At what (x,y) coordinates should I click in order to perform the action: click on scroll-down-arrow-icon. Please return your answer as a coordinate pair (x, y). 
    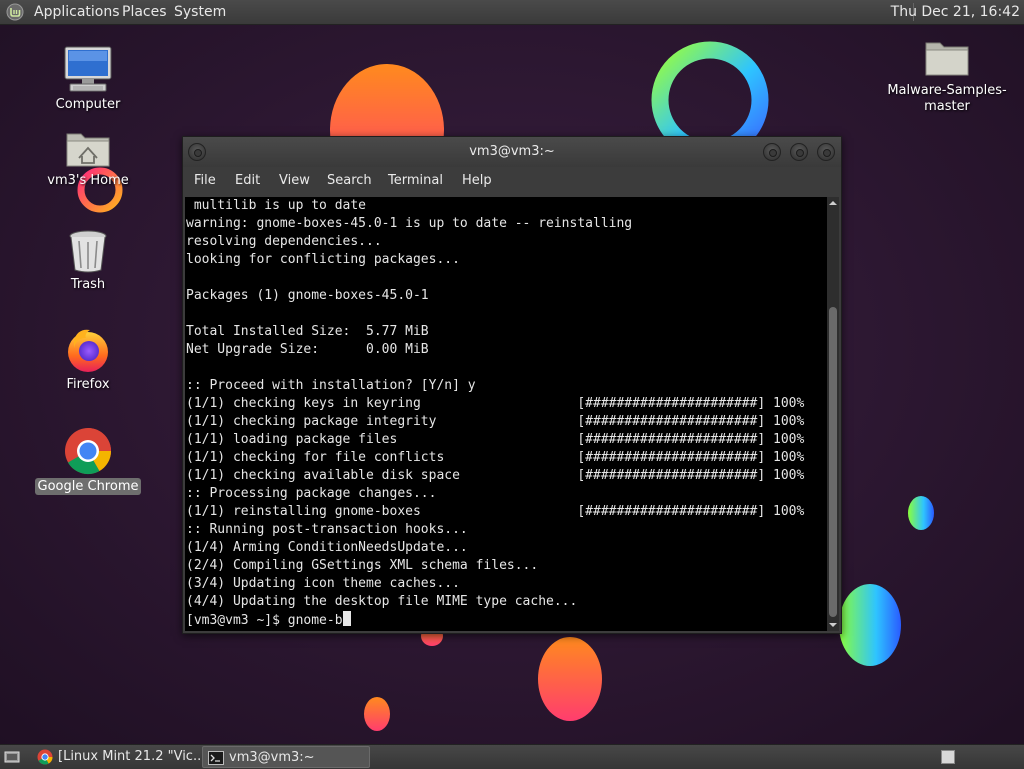
    Looking at the image, I should click on (833, 625).